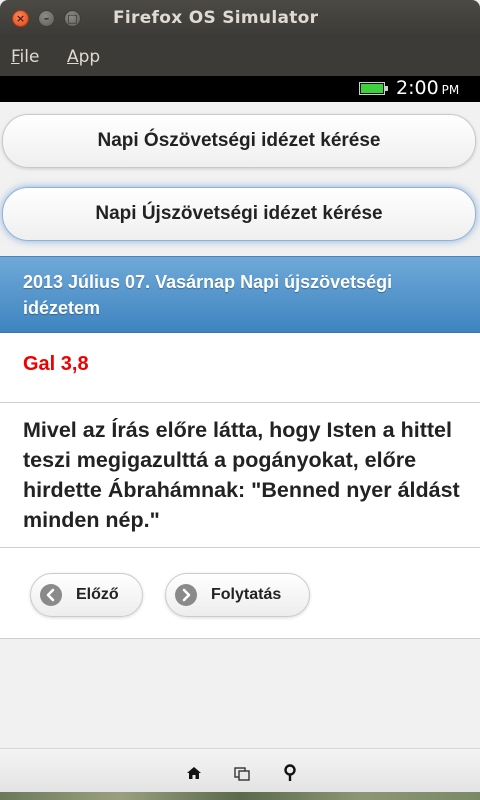 The width and height of the screenshot is (480, 800). I want to click on maximize-icon: □, so click(72, 18).